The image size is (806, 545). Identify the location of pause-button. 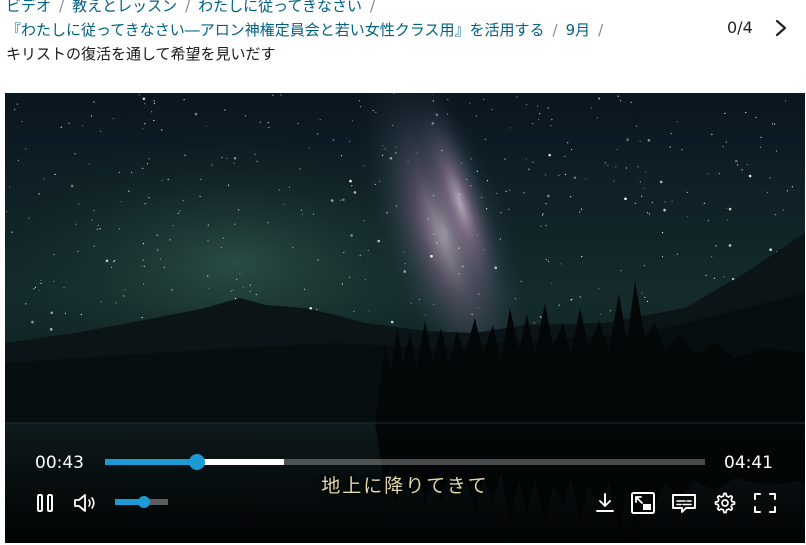
(45, 503).